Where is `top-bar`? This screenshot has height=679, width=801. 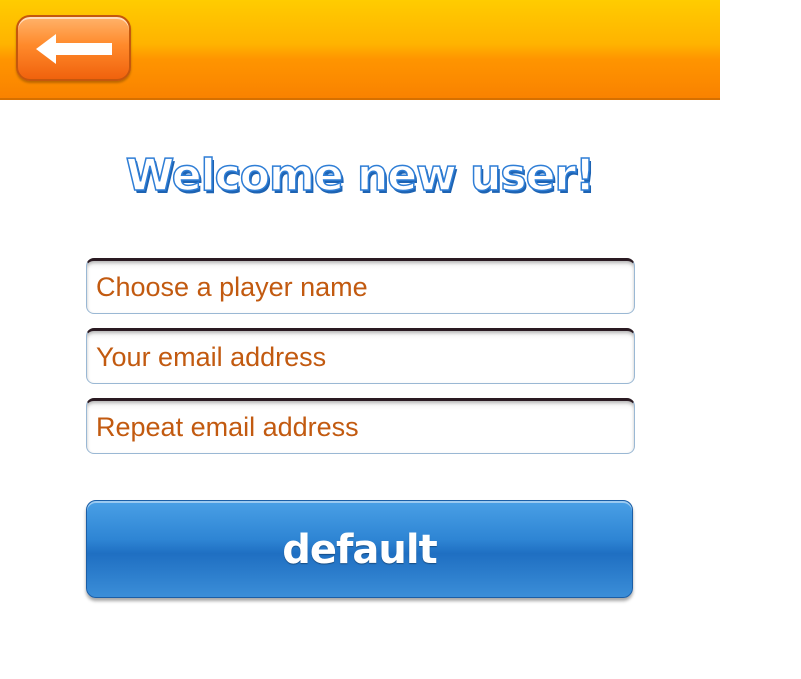 top-bar is located at coordinates (360, 50).